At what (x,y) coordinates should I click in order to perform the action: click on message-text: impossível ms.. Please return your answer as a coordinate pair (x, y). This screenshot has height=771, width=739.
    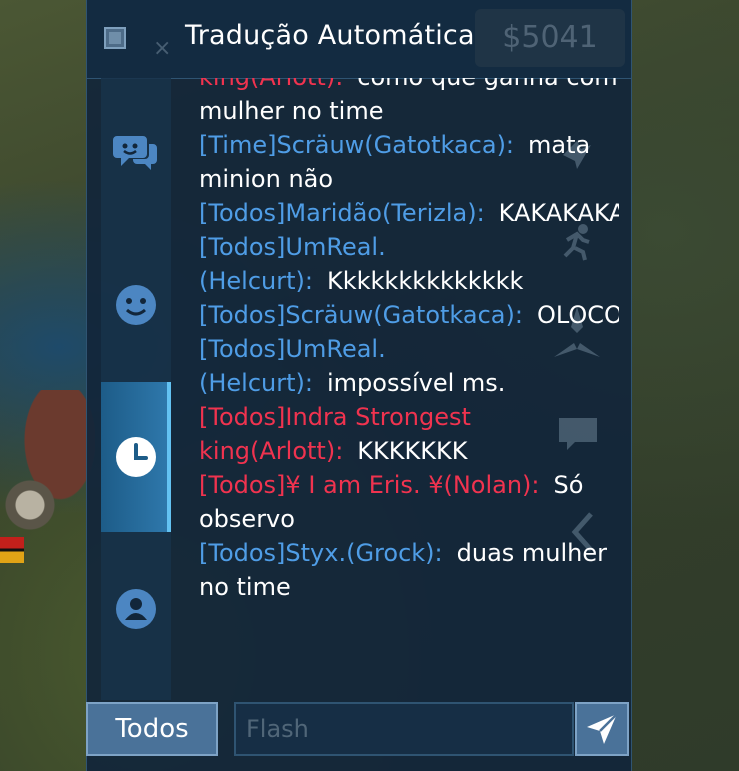
    Looking at the image, I should click on (416, 383).